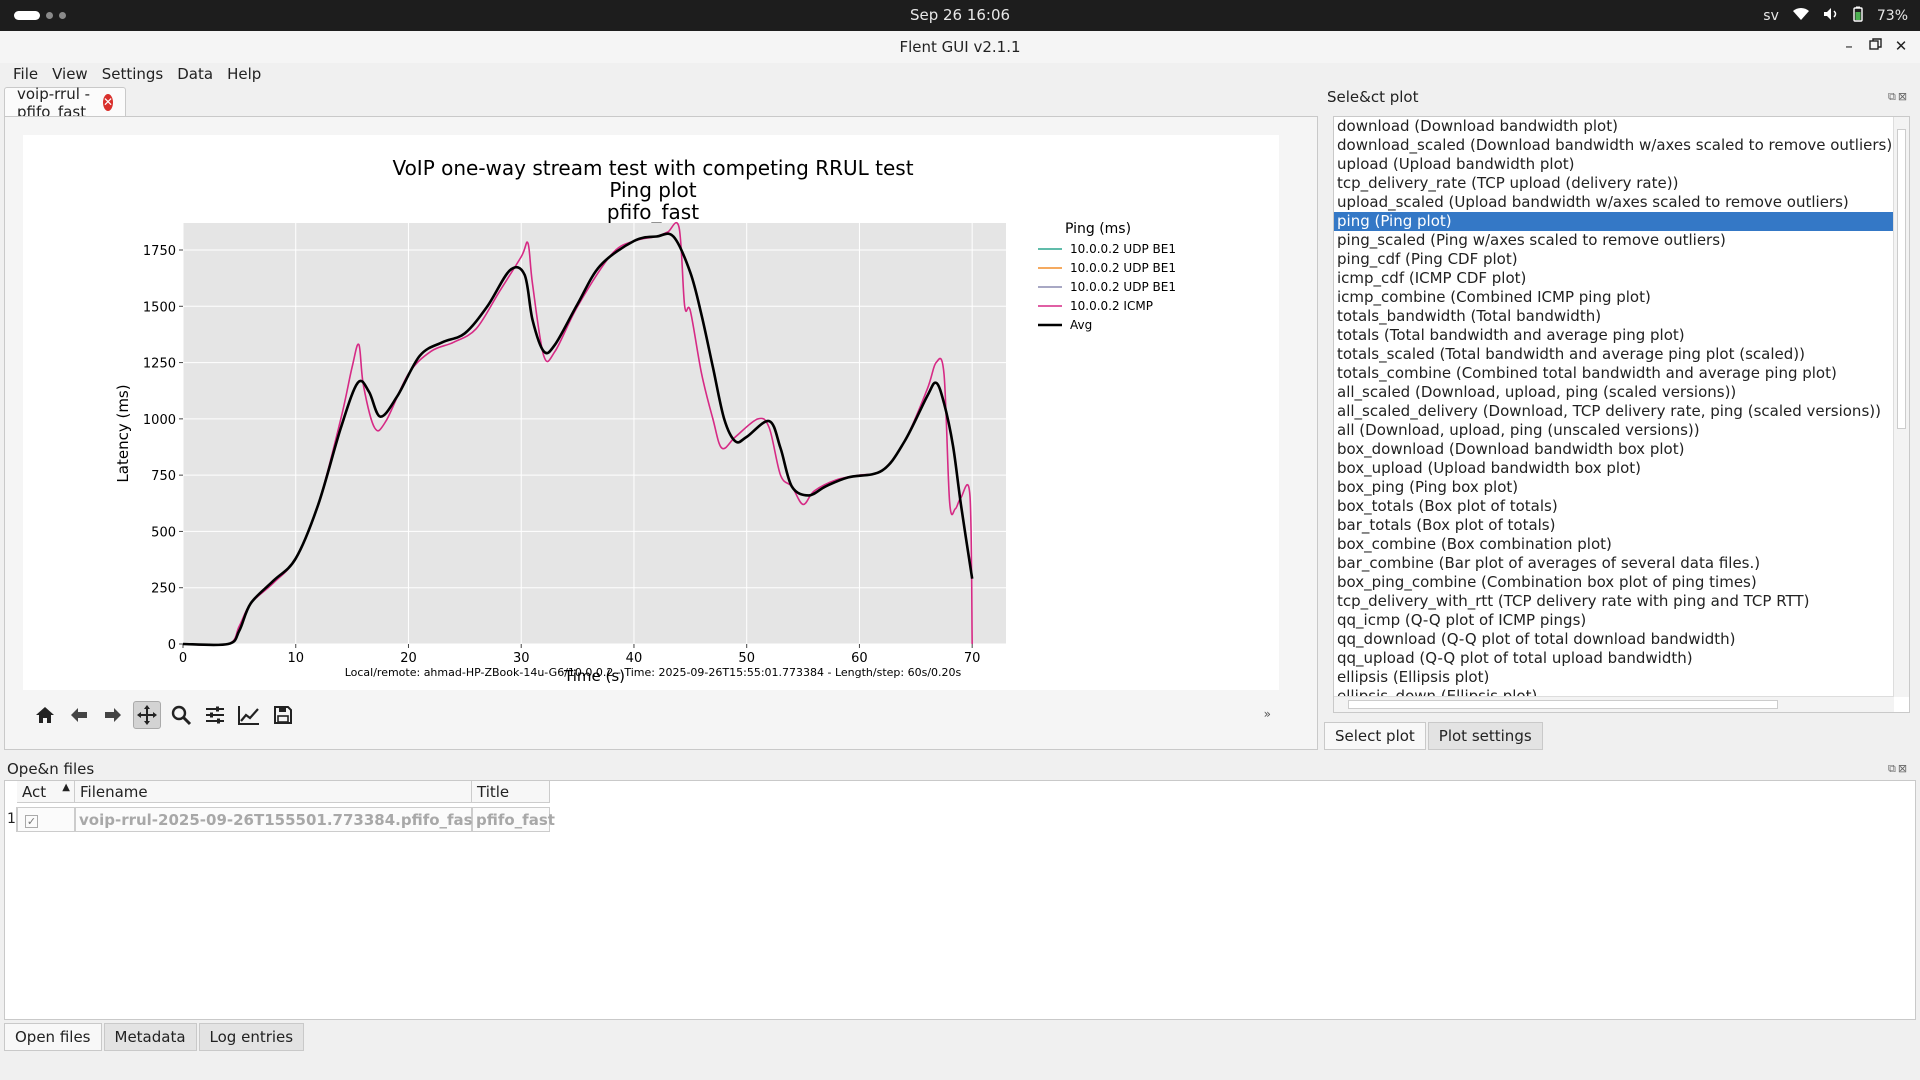  I want to click on configure-subplots-icon, so click(215, 715).